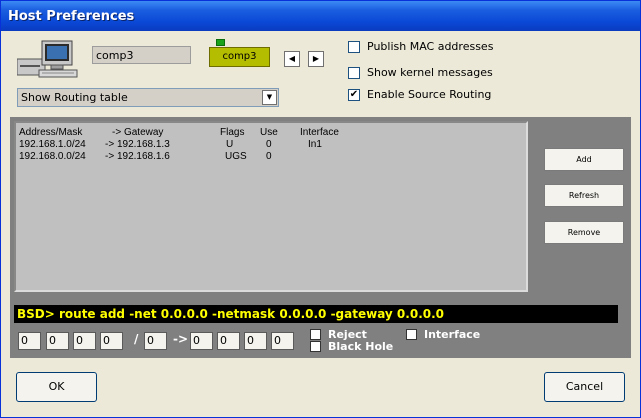  Describe the element at coordinates (269, 97) in the screenshot. I see `dropdown-arrow-icon: ▼` at that location.